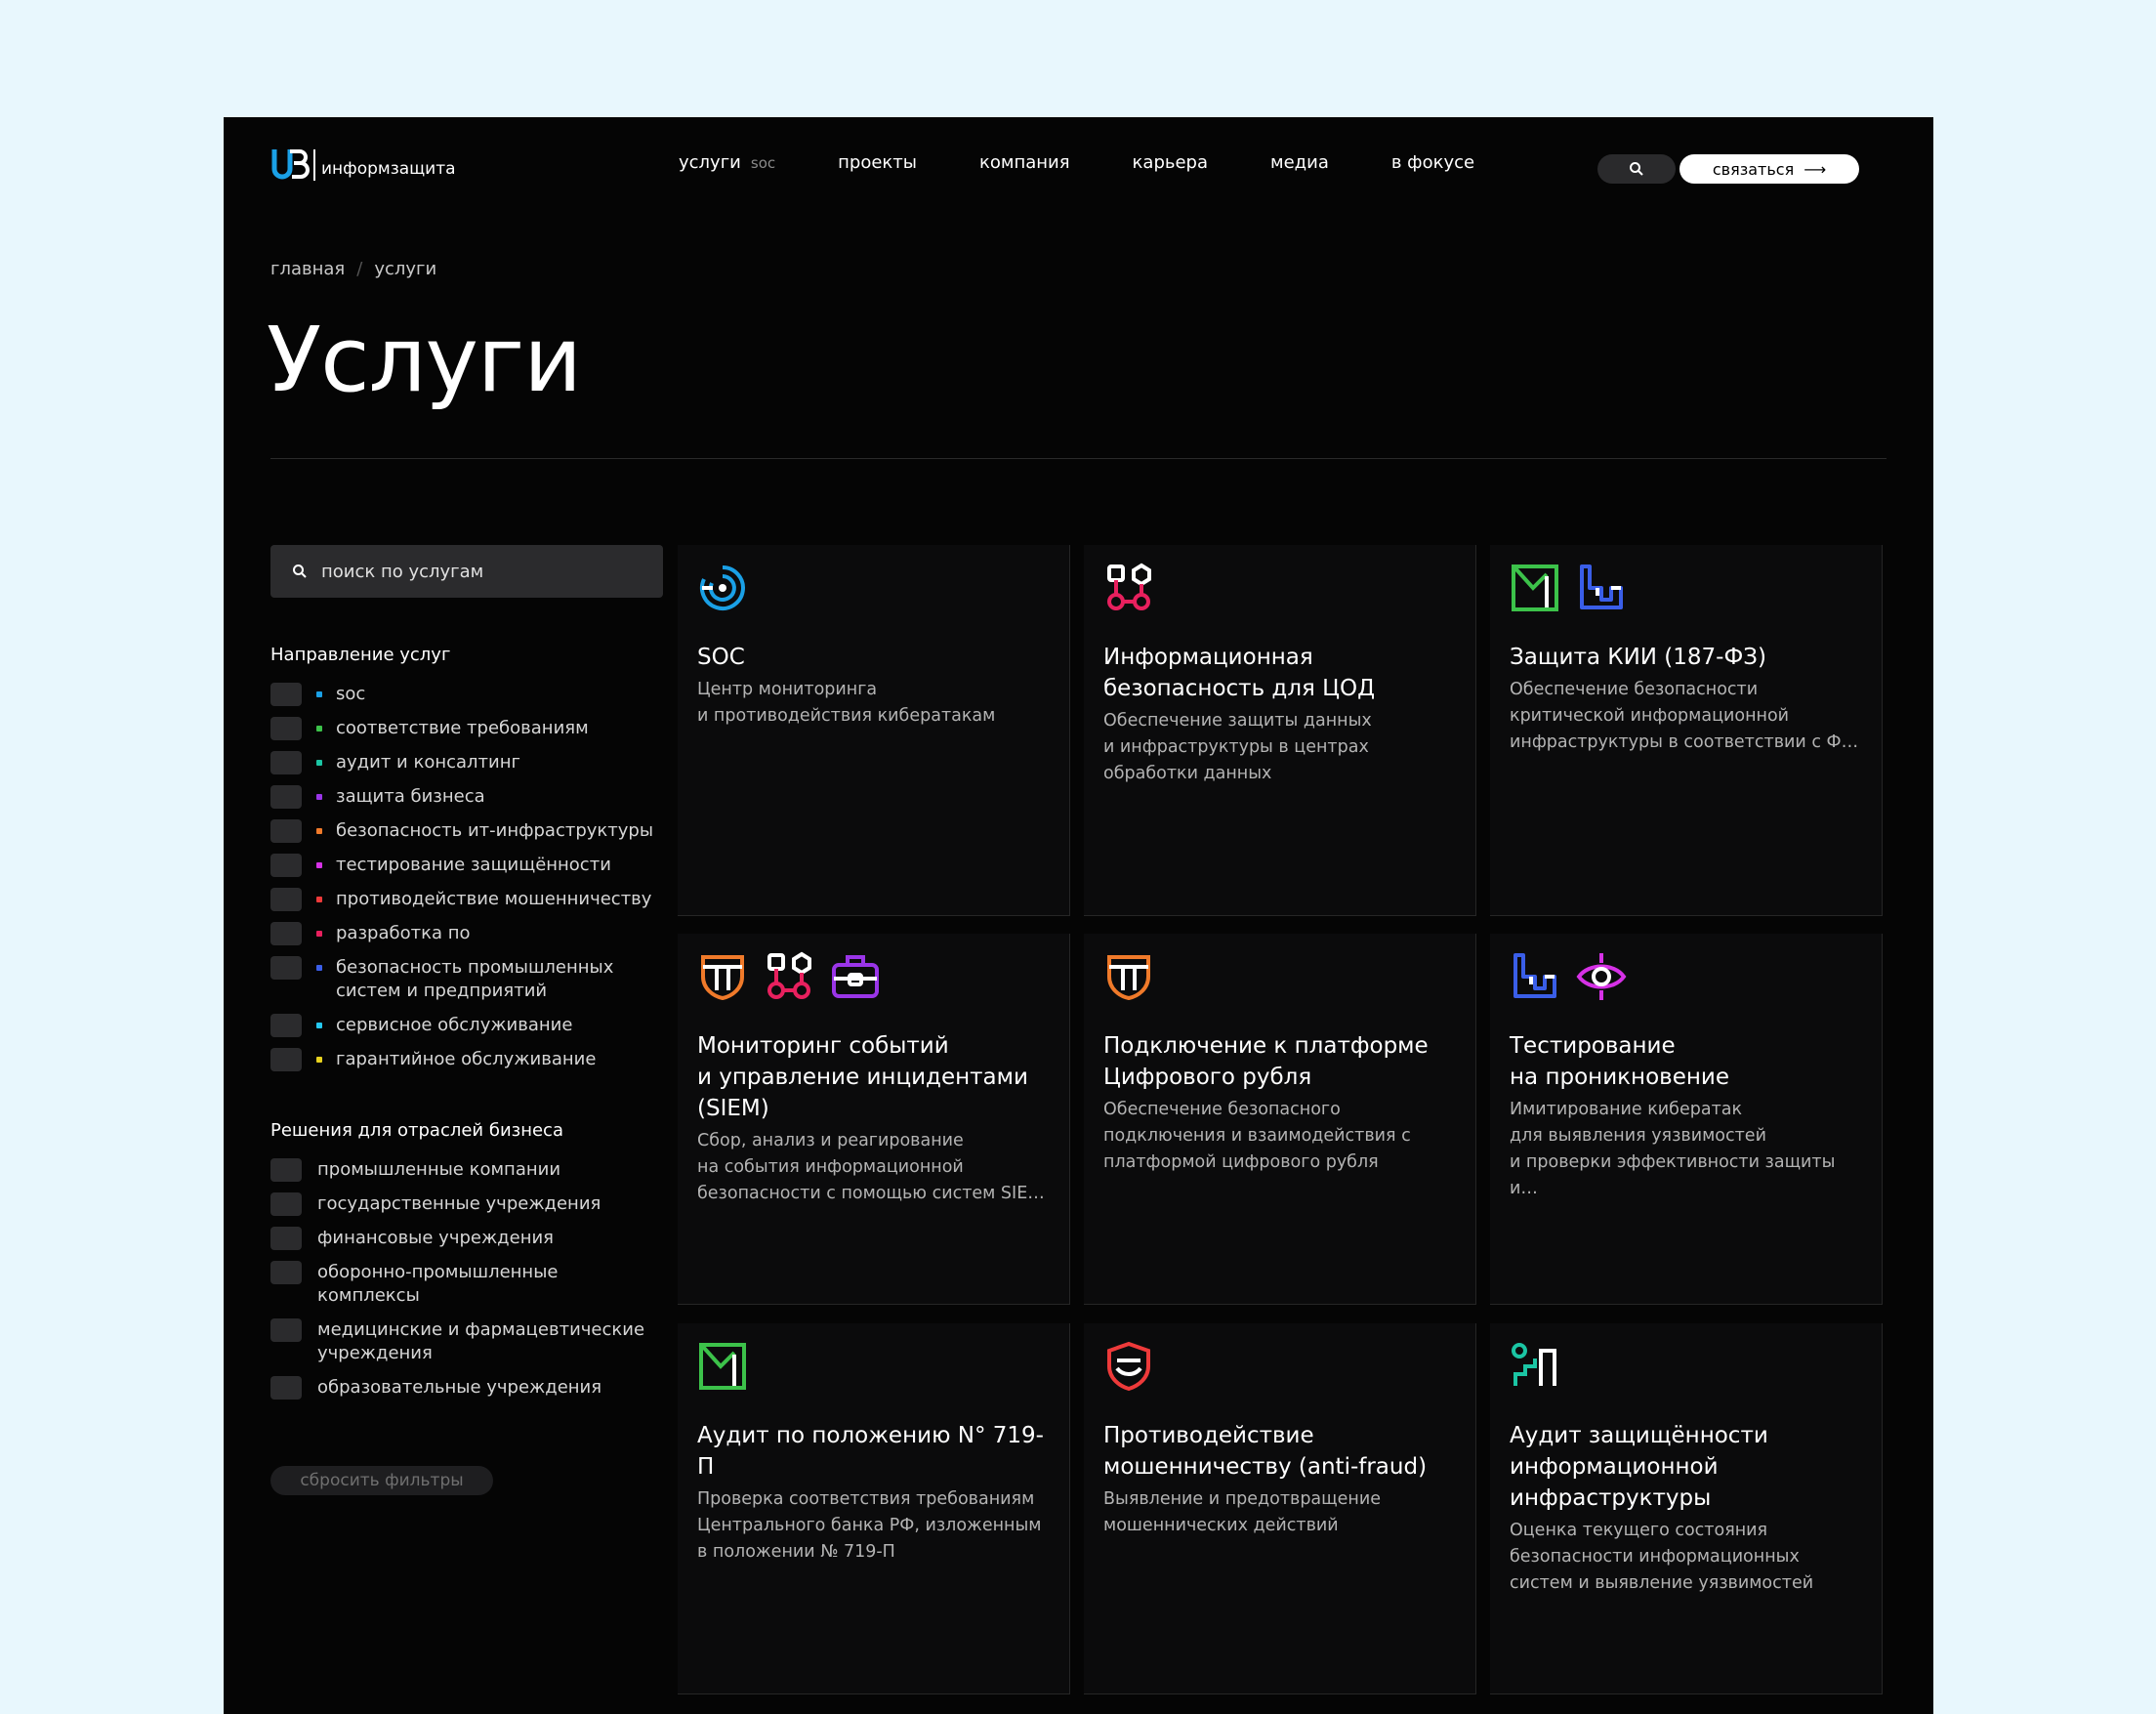  Describe the element at coordinates (1433, 163) in the screenshot. I see `nav-item-focus: в фокусе` at that location.